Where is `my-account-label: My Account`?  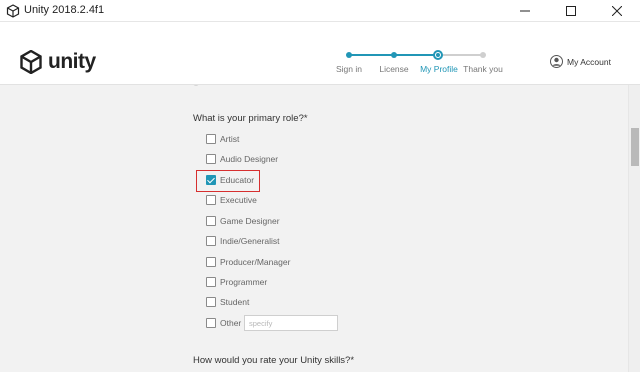
my-account-label: My Account is located at coordinates (589, 61).